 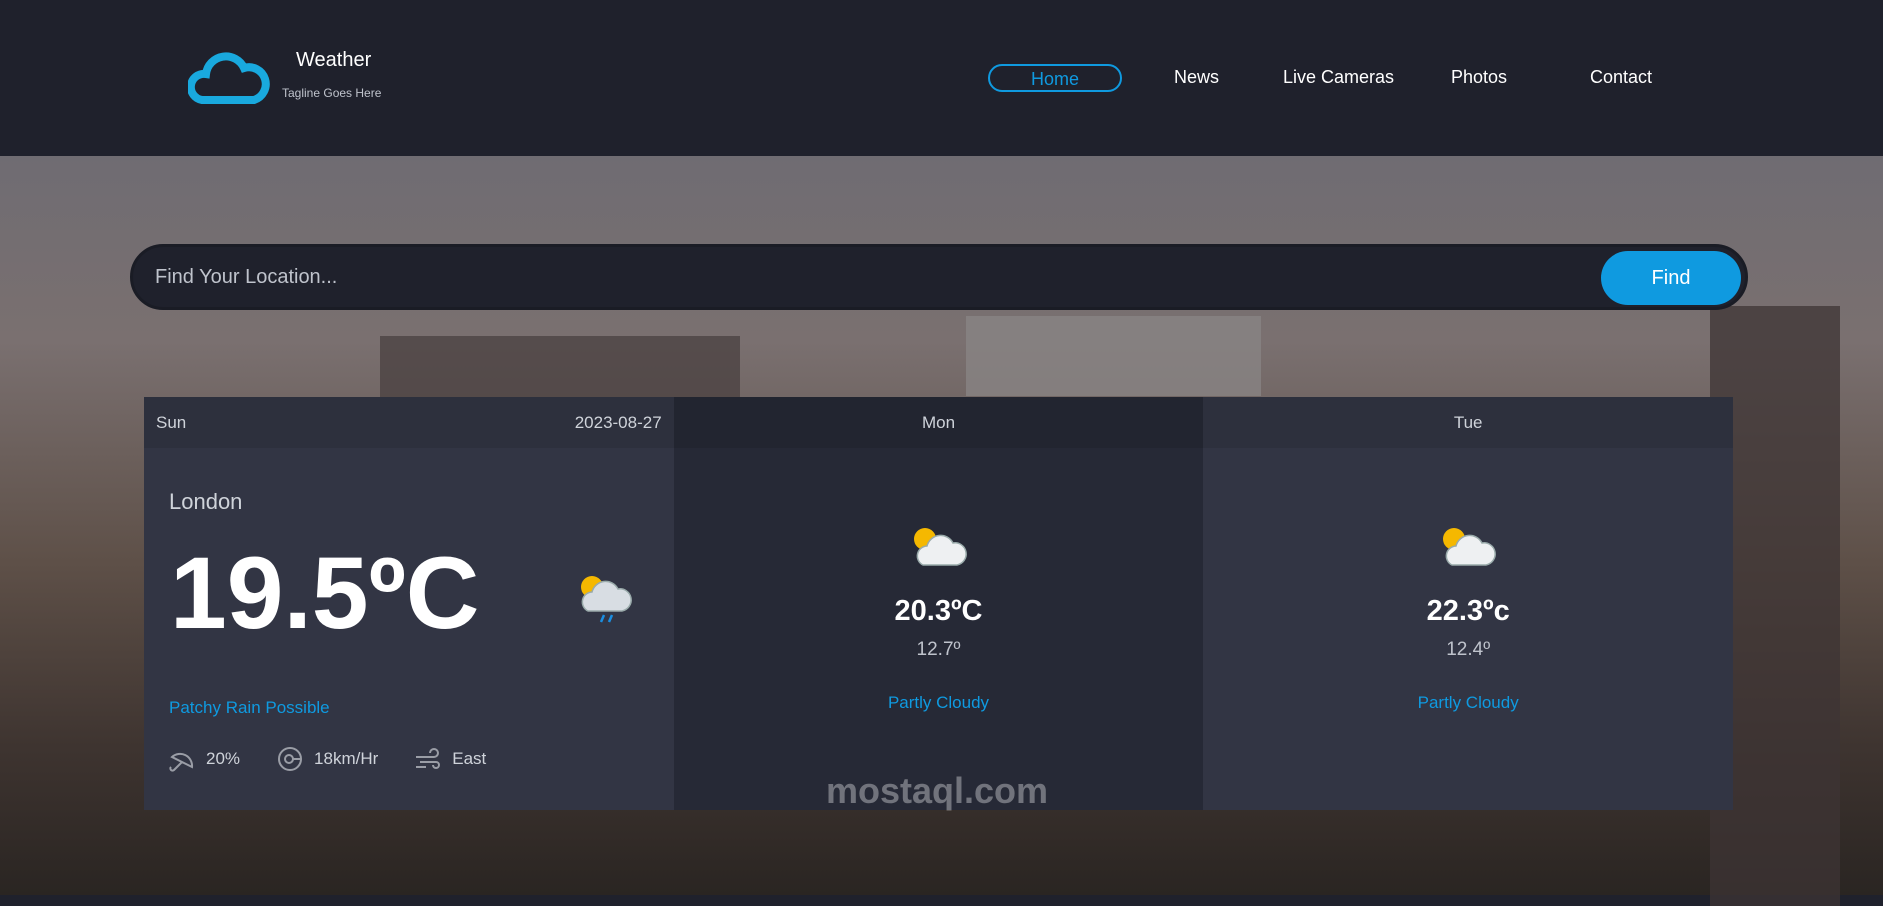 What do you see at coordinates (409, 422) in the screenshot?
I see `today-header: Sun 2023-08-27` at bounding box center [409, 422].